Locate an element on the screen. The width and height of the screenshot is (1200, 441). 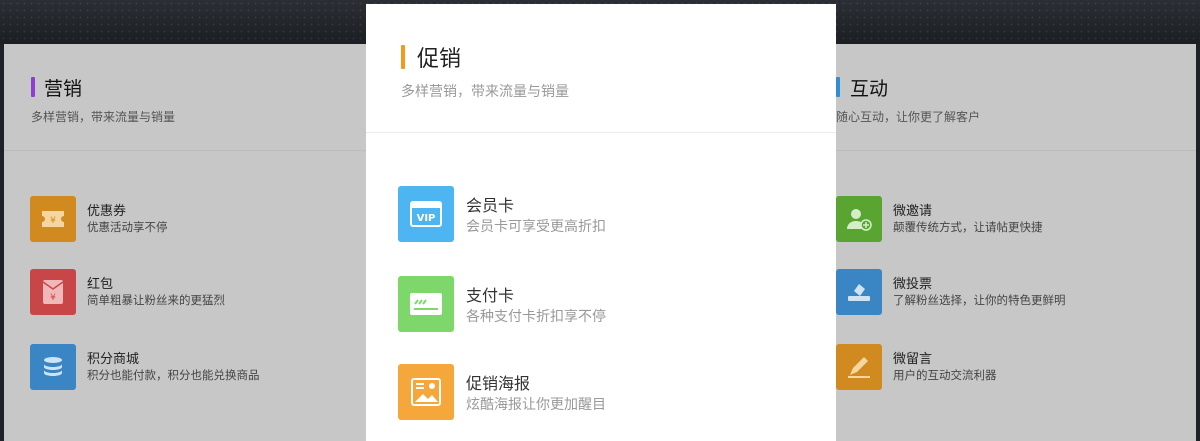
edit-icon is located at coordinates (859, 367).